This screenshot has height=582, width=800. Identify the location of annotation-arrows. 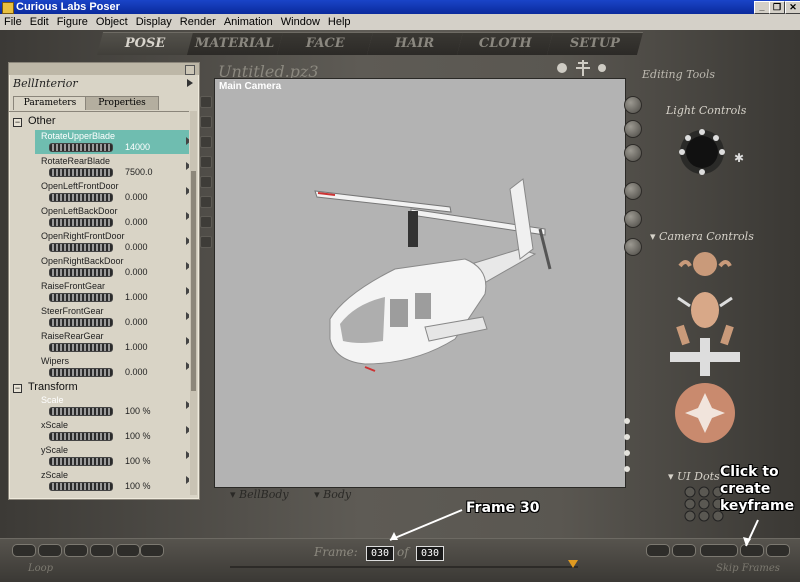
(574, 528).